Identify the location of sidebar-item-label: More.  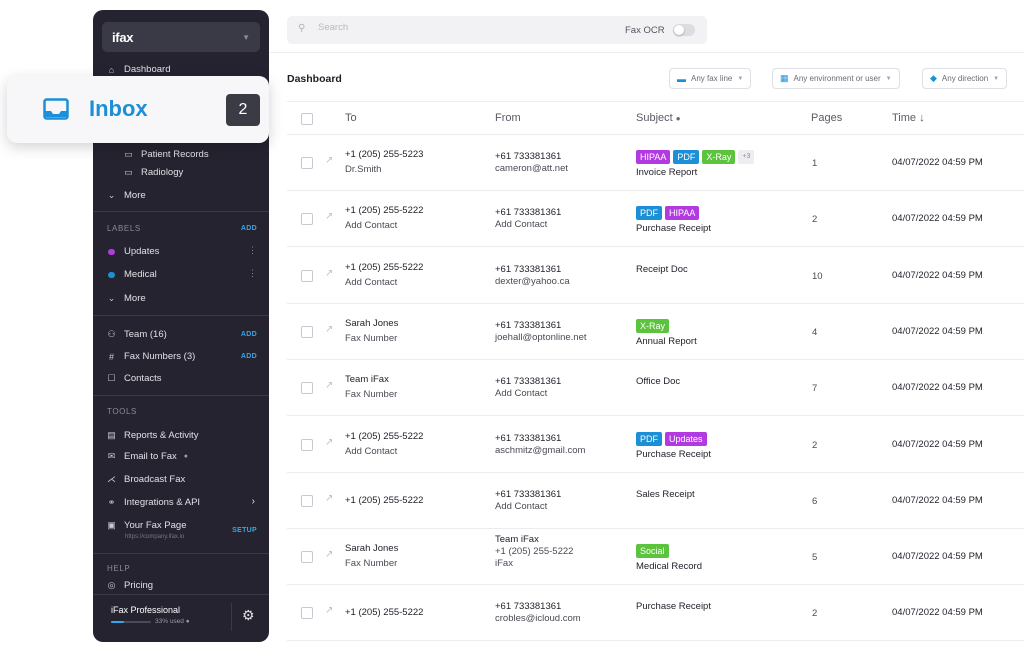
(135, 298).